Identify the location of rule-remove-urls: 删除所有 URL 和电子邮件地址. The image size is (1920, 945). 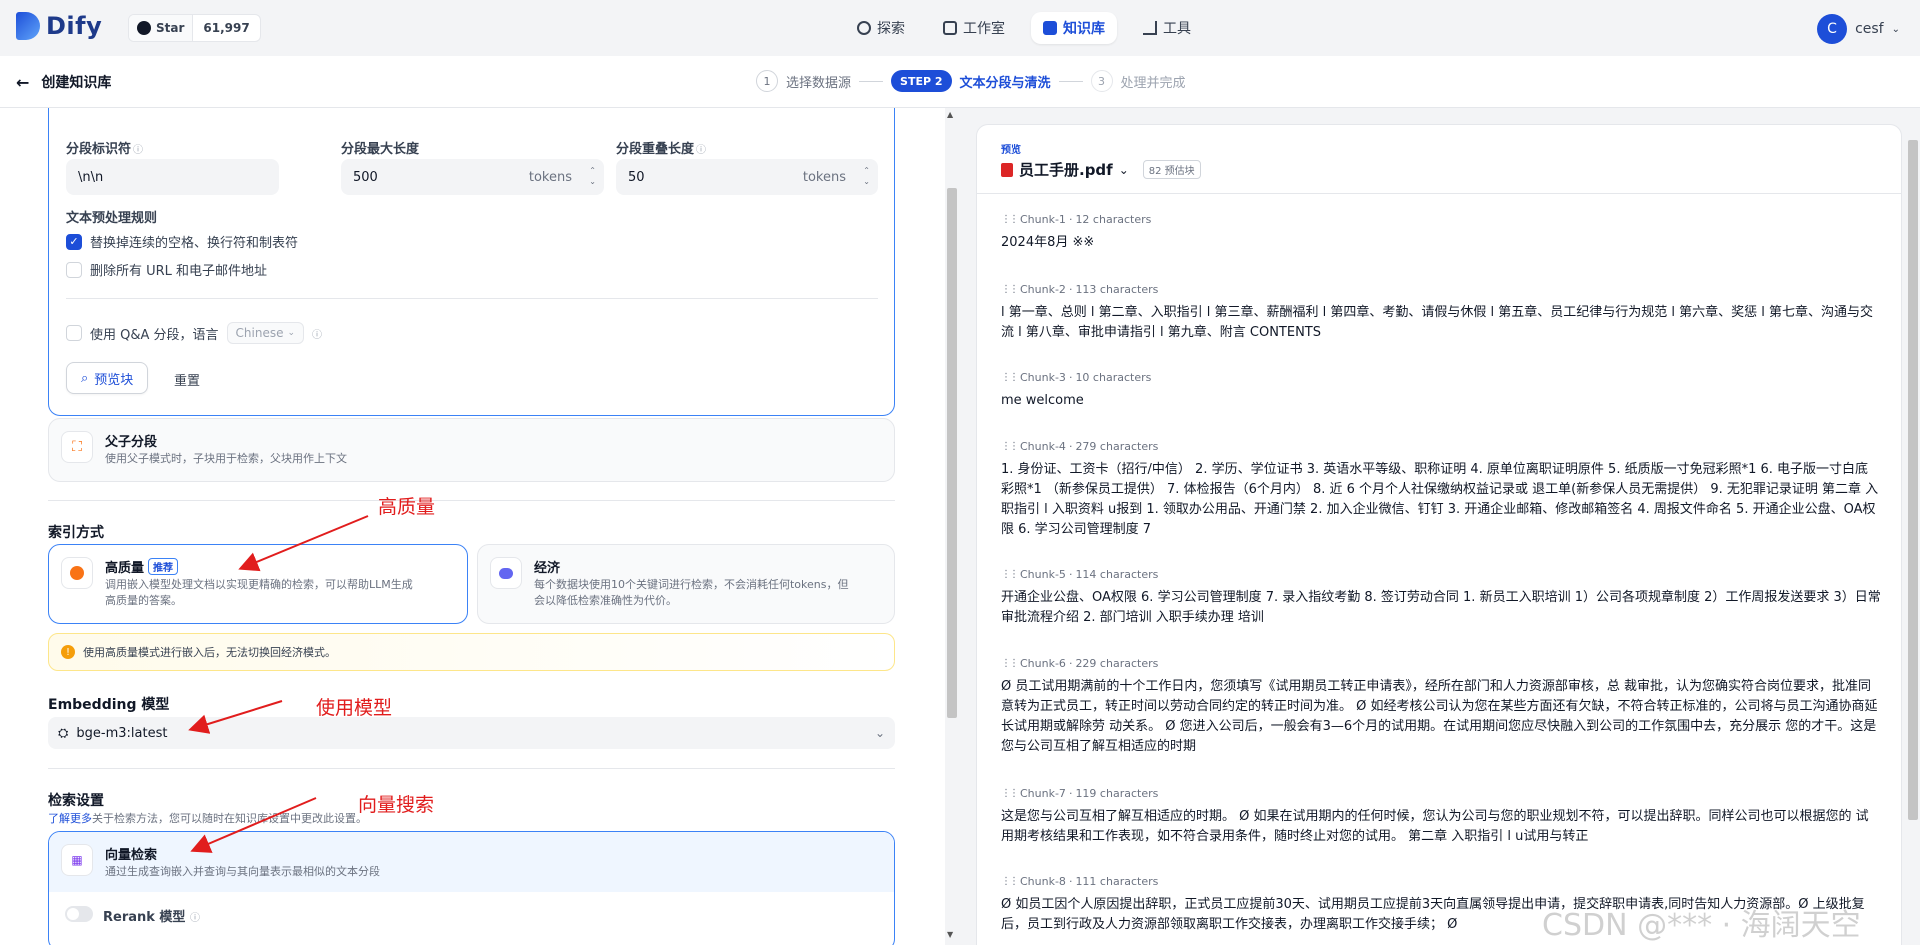
(166, 269).